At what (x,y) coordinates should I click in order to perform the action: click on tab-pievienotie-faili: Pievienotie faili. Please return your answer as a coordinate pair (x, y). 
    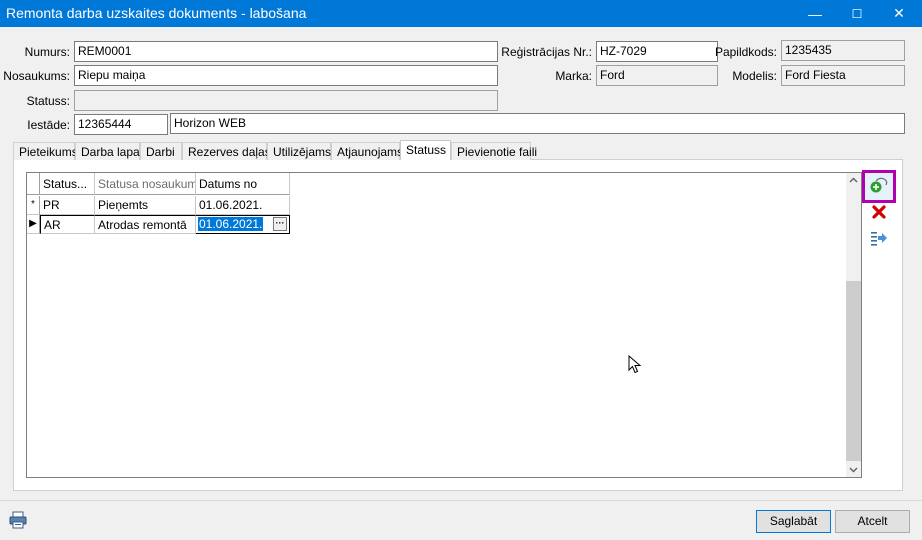
    Looking at the image, I should click on (494, 151).